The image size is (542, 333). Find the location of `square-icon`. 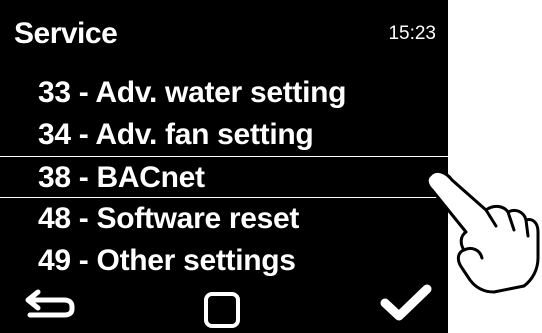

square-icon is located at coordinates (222, 310).